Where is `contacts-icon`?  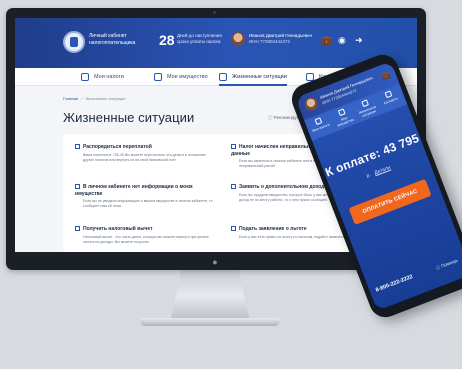 contacts-icon is located at coordinates (388, 94).